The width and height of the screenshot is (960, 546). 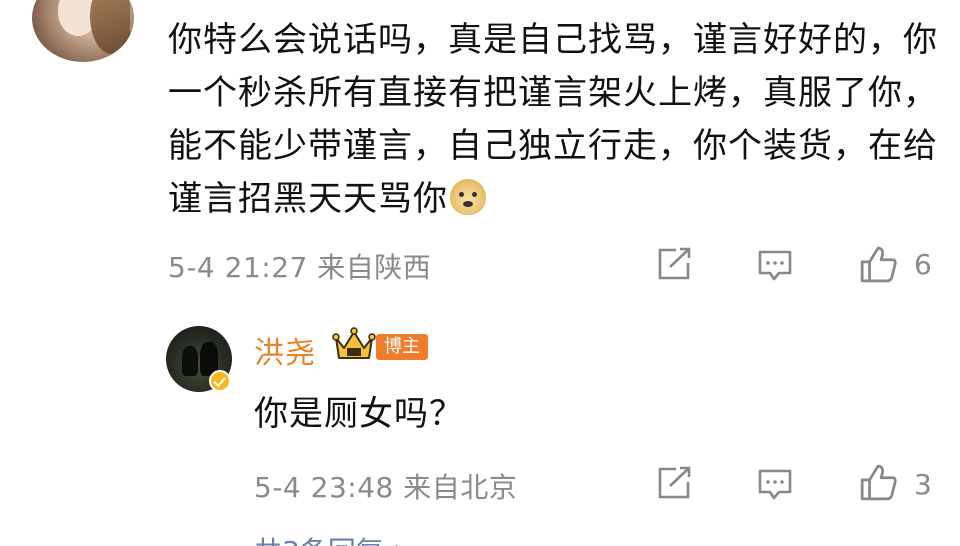 What do you see at coordinates (238, 267) in the screenshot?
I see `comment-timestamp: 5-4 21:27` at bounding box center [238, 267].